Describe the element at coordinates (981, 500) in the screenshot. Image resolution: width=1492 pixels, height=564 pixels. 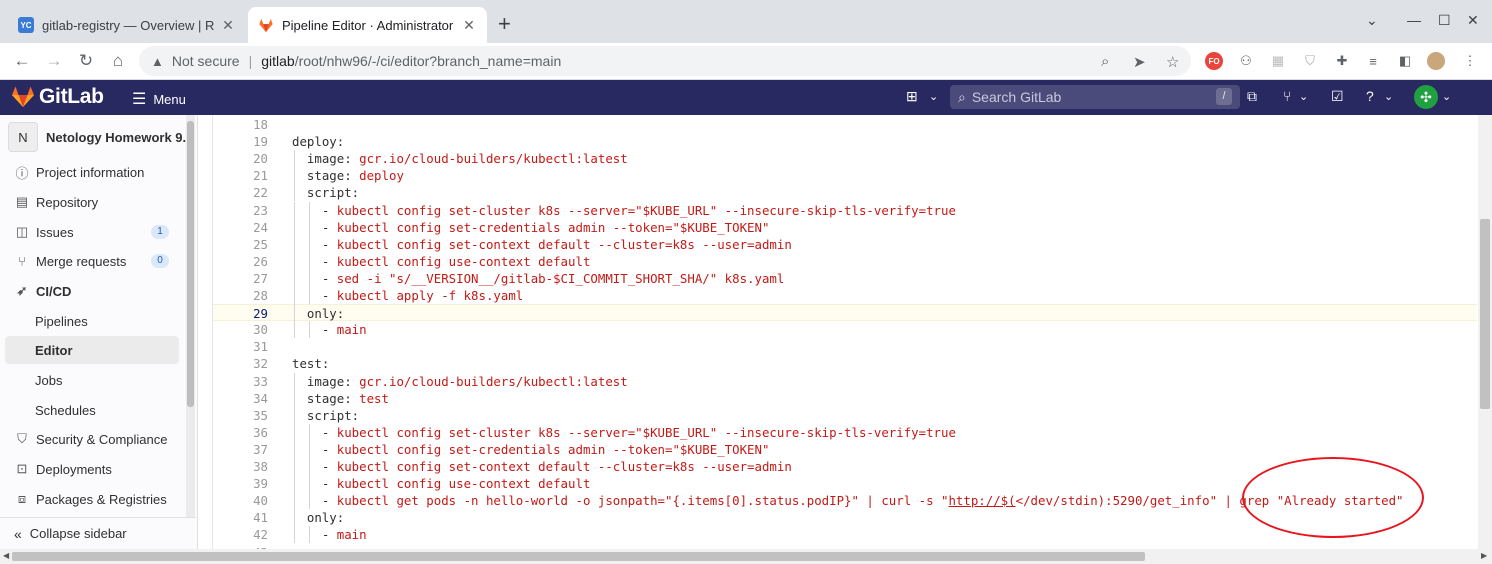
I see `url-link-text: http://$(` at that location.